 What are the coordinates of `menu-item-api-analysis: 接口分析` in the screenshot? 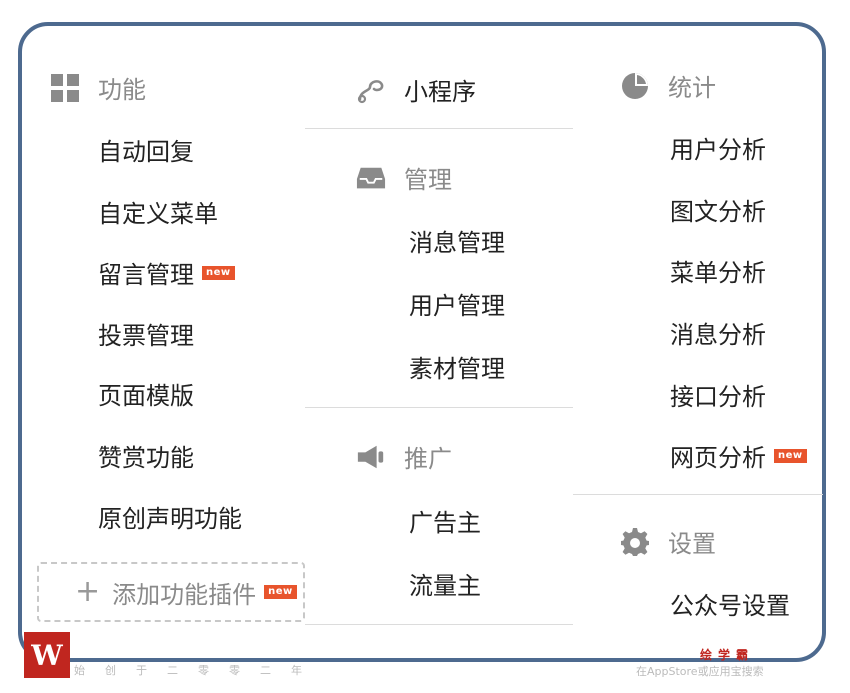 It's located at (718, 394).